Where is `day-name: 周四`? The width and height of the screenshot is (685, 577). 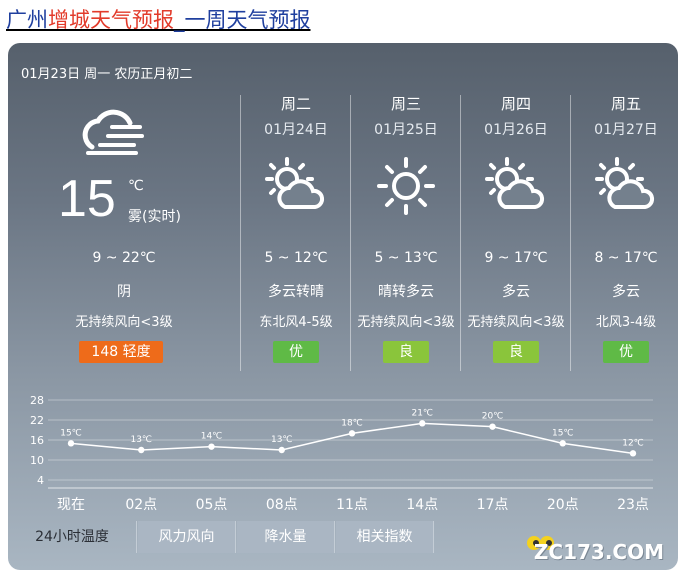 day-name: 周四 is located at coordinates (515, 104).